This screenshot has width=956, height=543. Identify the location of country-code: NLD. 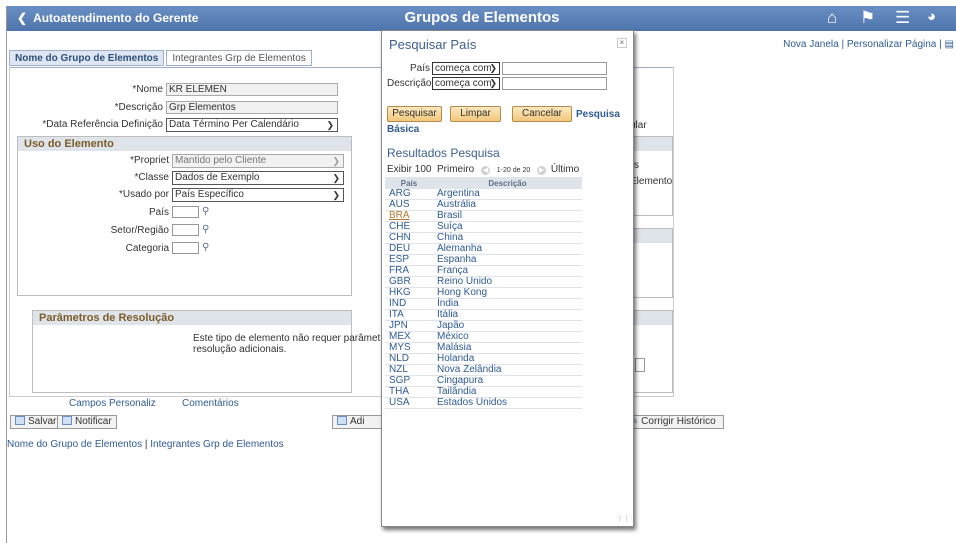
(409, 359).